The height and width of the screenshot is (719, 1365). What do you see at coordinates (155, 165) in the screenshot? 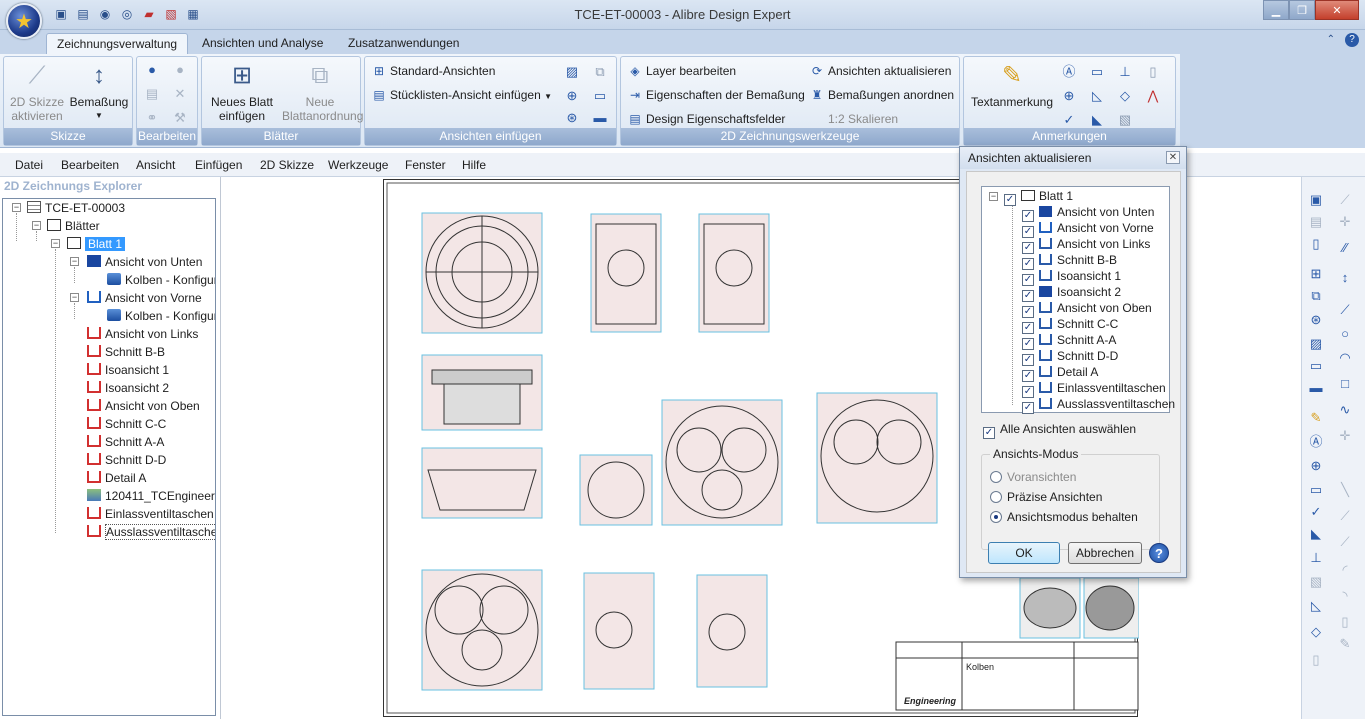
I see `menu-ansicht: Ansicht` at bounding box center [155, 165].